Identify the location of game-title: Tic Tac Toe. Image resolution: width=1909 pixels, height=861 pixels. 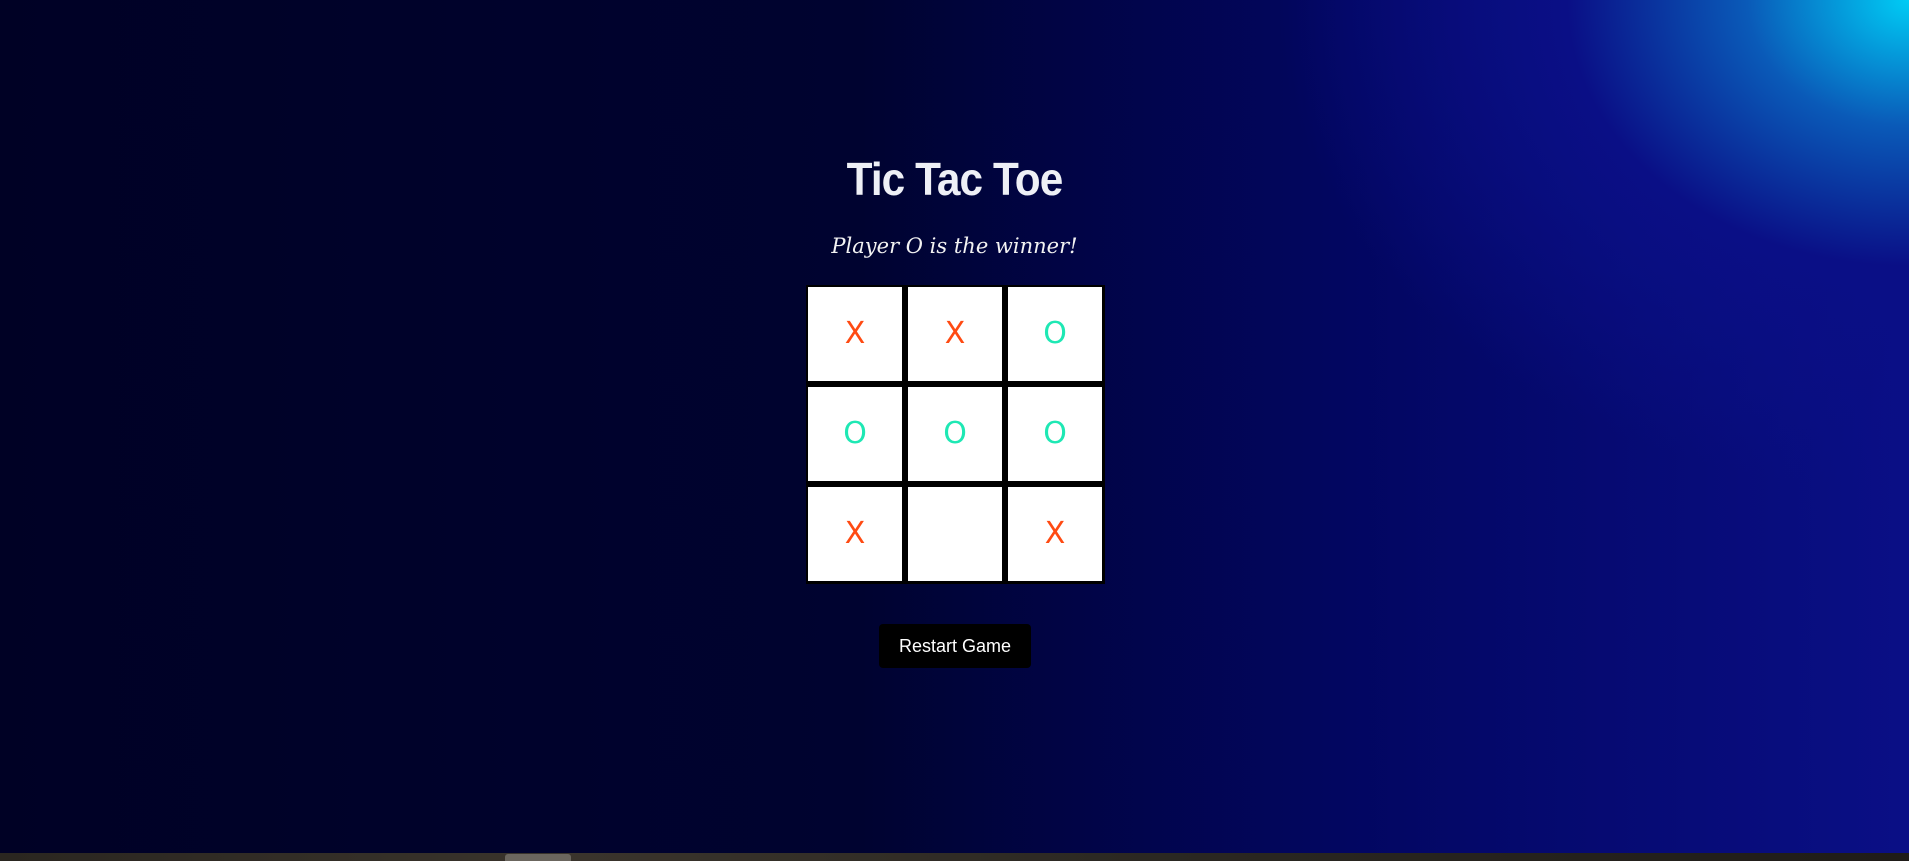
(955, 179).